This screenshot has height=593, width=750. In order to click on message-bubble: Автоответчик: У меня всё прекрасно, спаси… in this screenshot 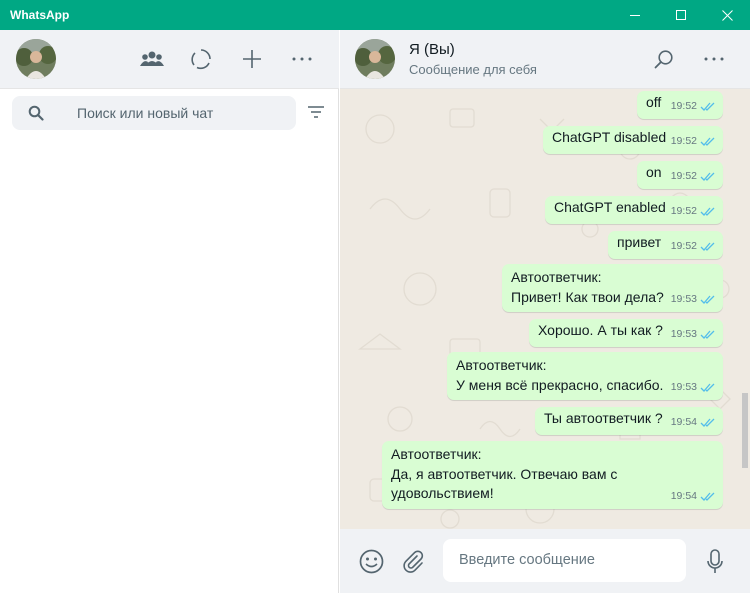, I will do `click(585, 376)`.